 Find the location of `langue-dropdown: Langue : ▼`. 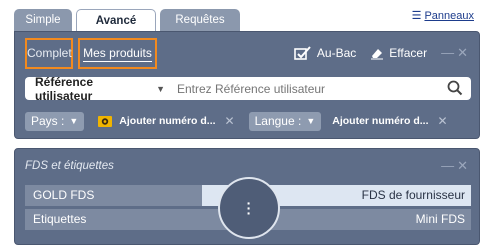

langue-dropdown: Langue : ▼ is located at coordinates (285, 121).